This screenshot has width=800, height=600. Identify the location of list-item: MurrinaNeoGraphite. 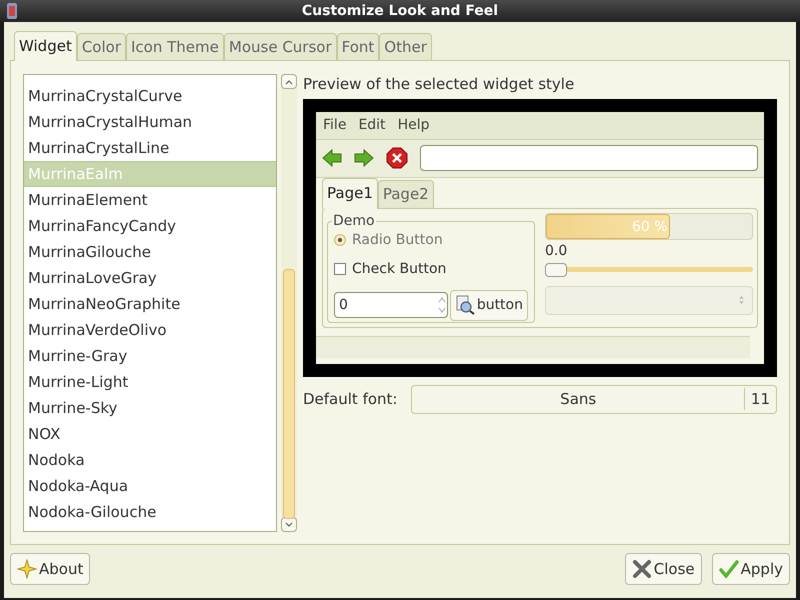
(150, 304).